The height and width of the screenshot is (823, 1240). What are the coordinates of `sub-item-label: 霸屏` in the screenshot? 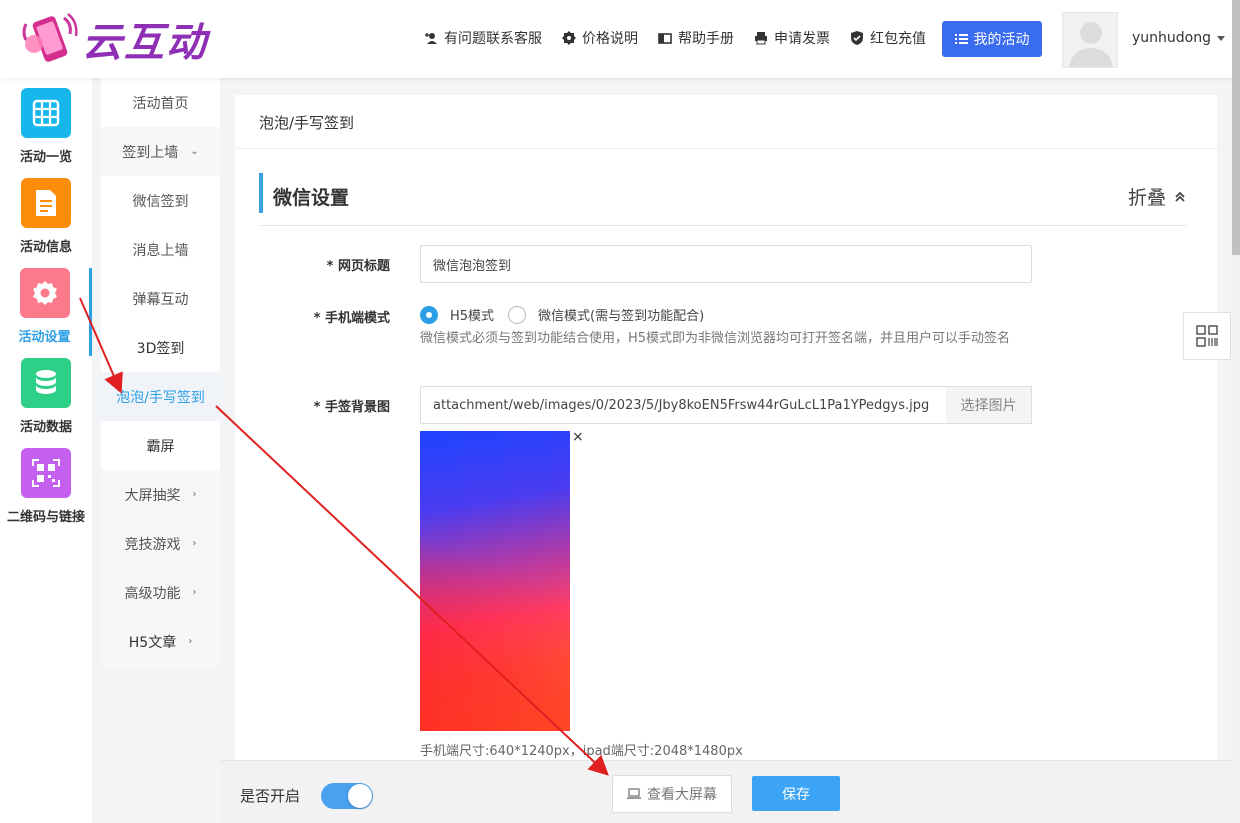 It's located at (160, 446).